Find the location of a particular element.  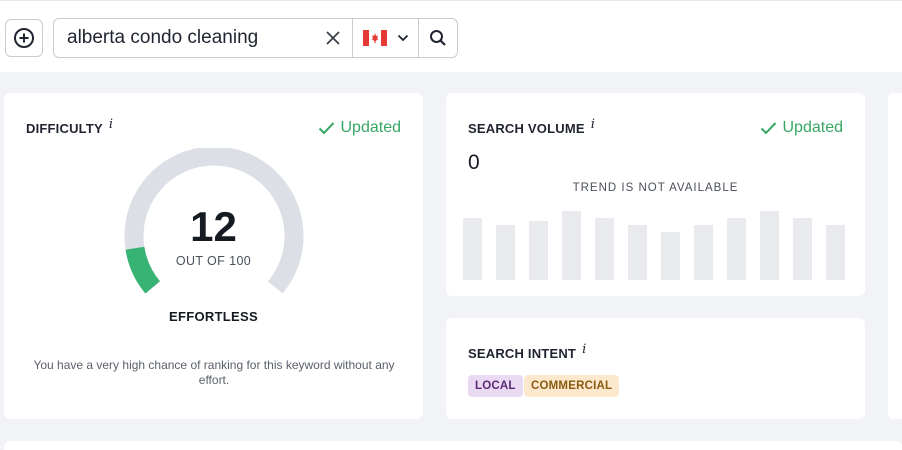

keyword-search-input is located at coordinates (183, 38).